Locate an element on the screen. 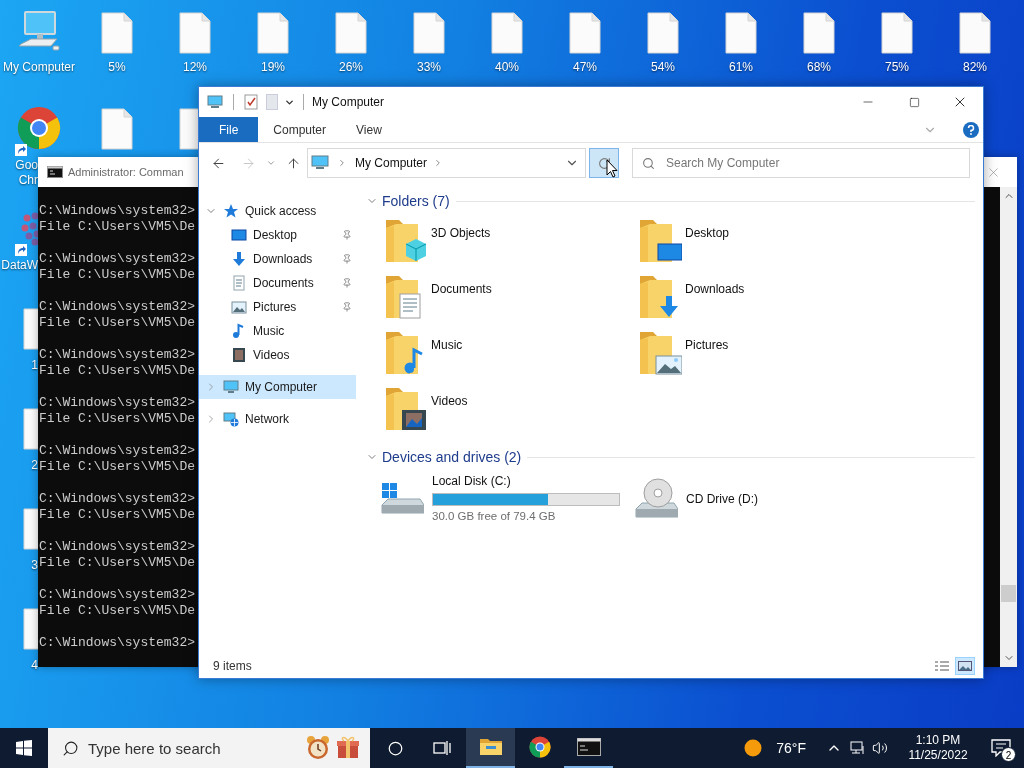 This screenshot has height=768, width=1024. icon-label: 1 is located at coordinates (34, 365).